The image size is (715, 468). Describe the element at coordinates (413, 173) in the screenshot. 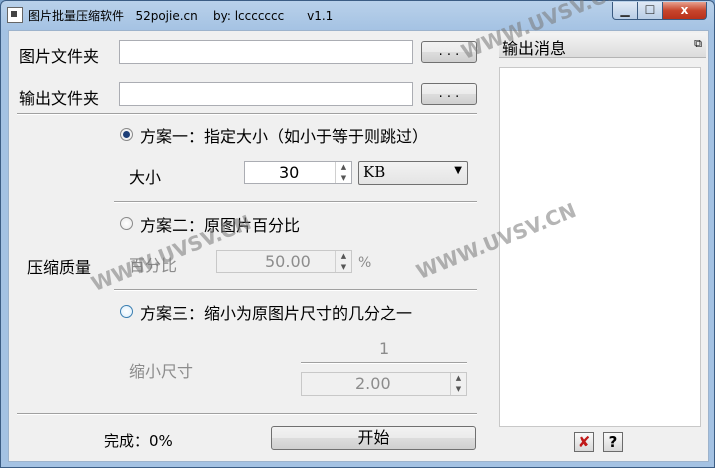

I see `unit-select: KB ▼` at that location.